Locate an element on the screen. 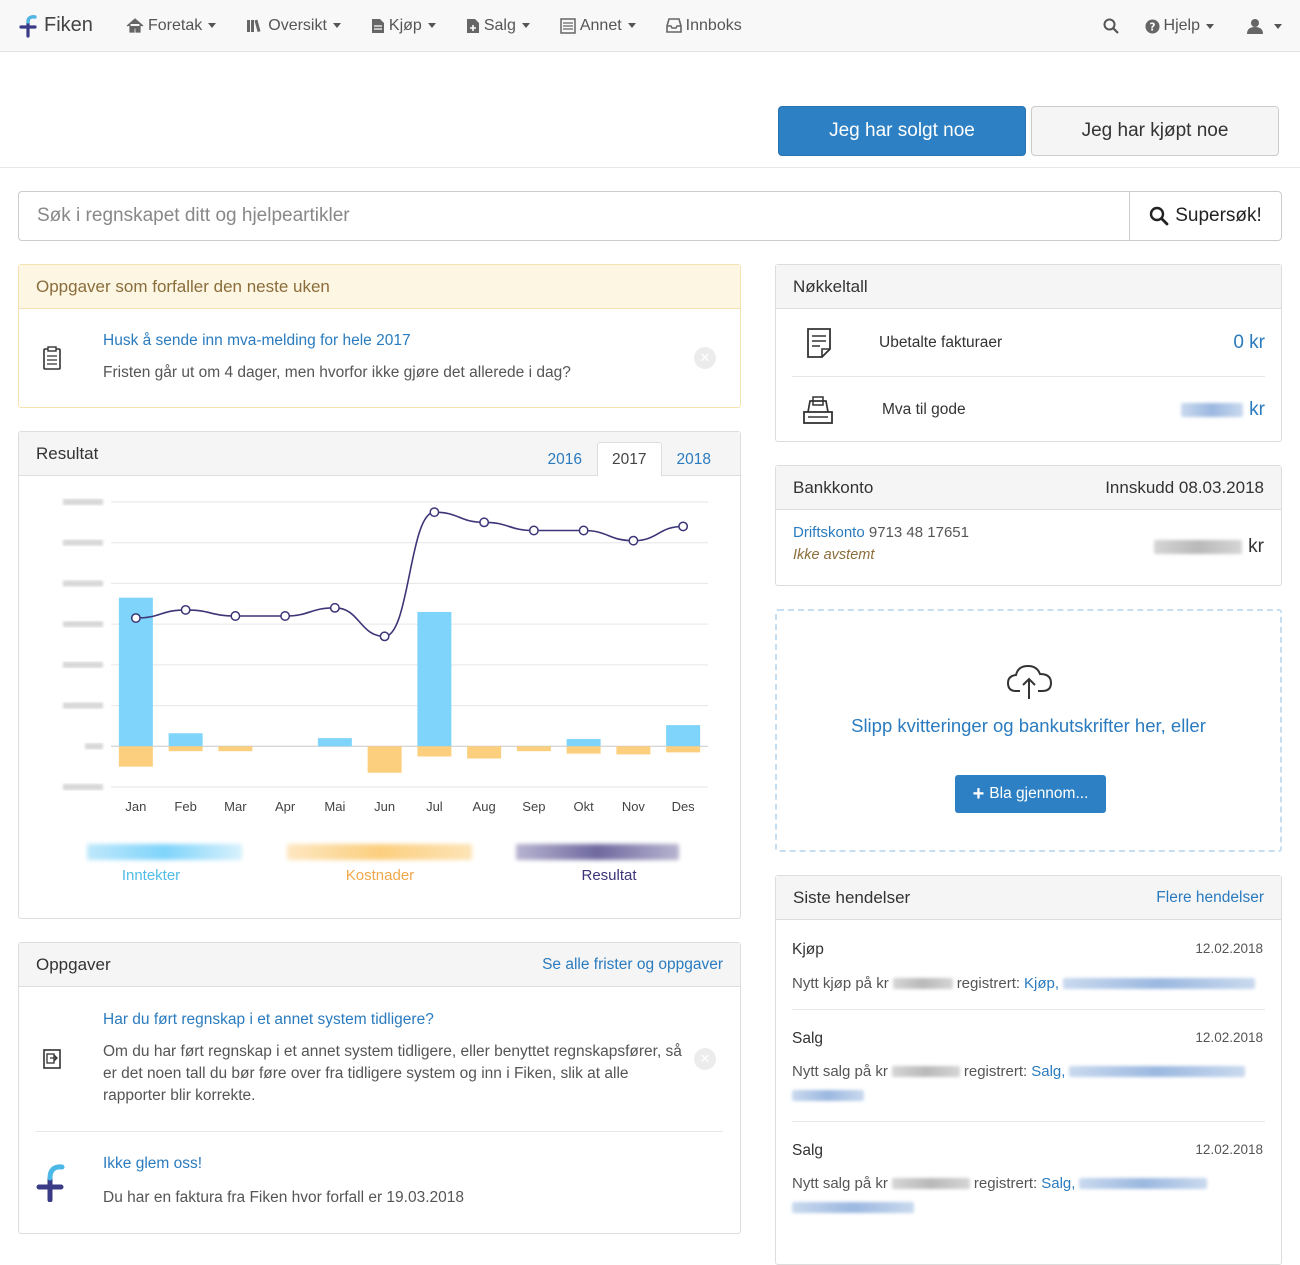 The image size is (1300, 1265). nav-oversikt: Oversikt is located at coordinates (293, 26).